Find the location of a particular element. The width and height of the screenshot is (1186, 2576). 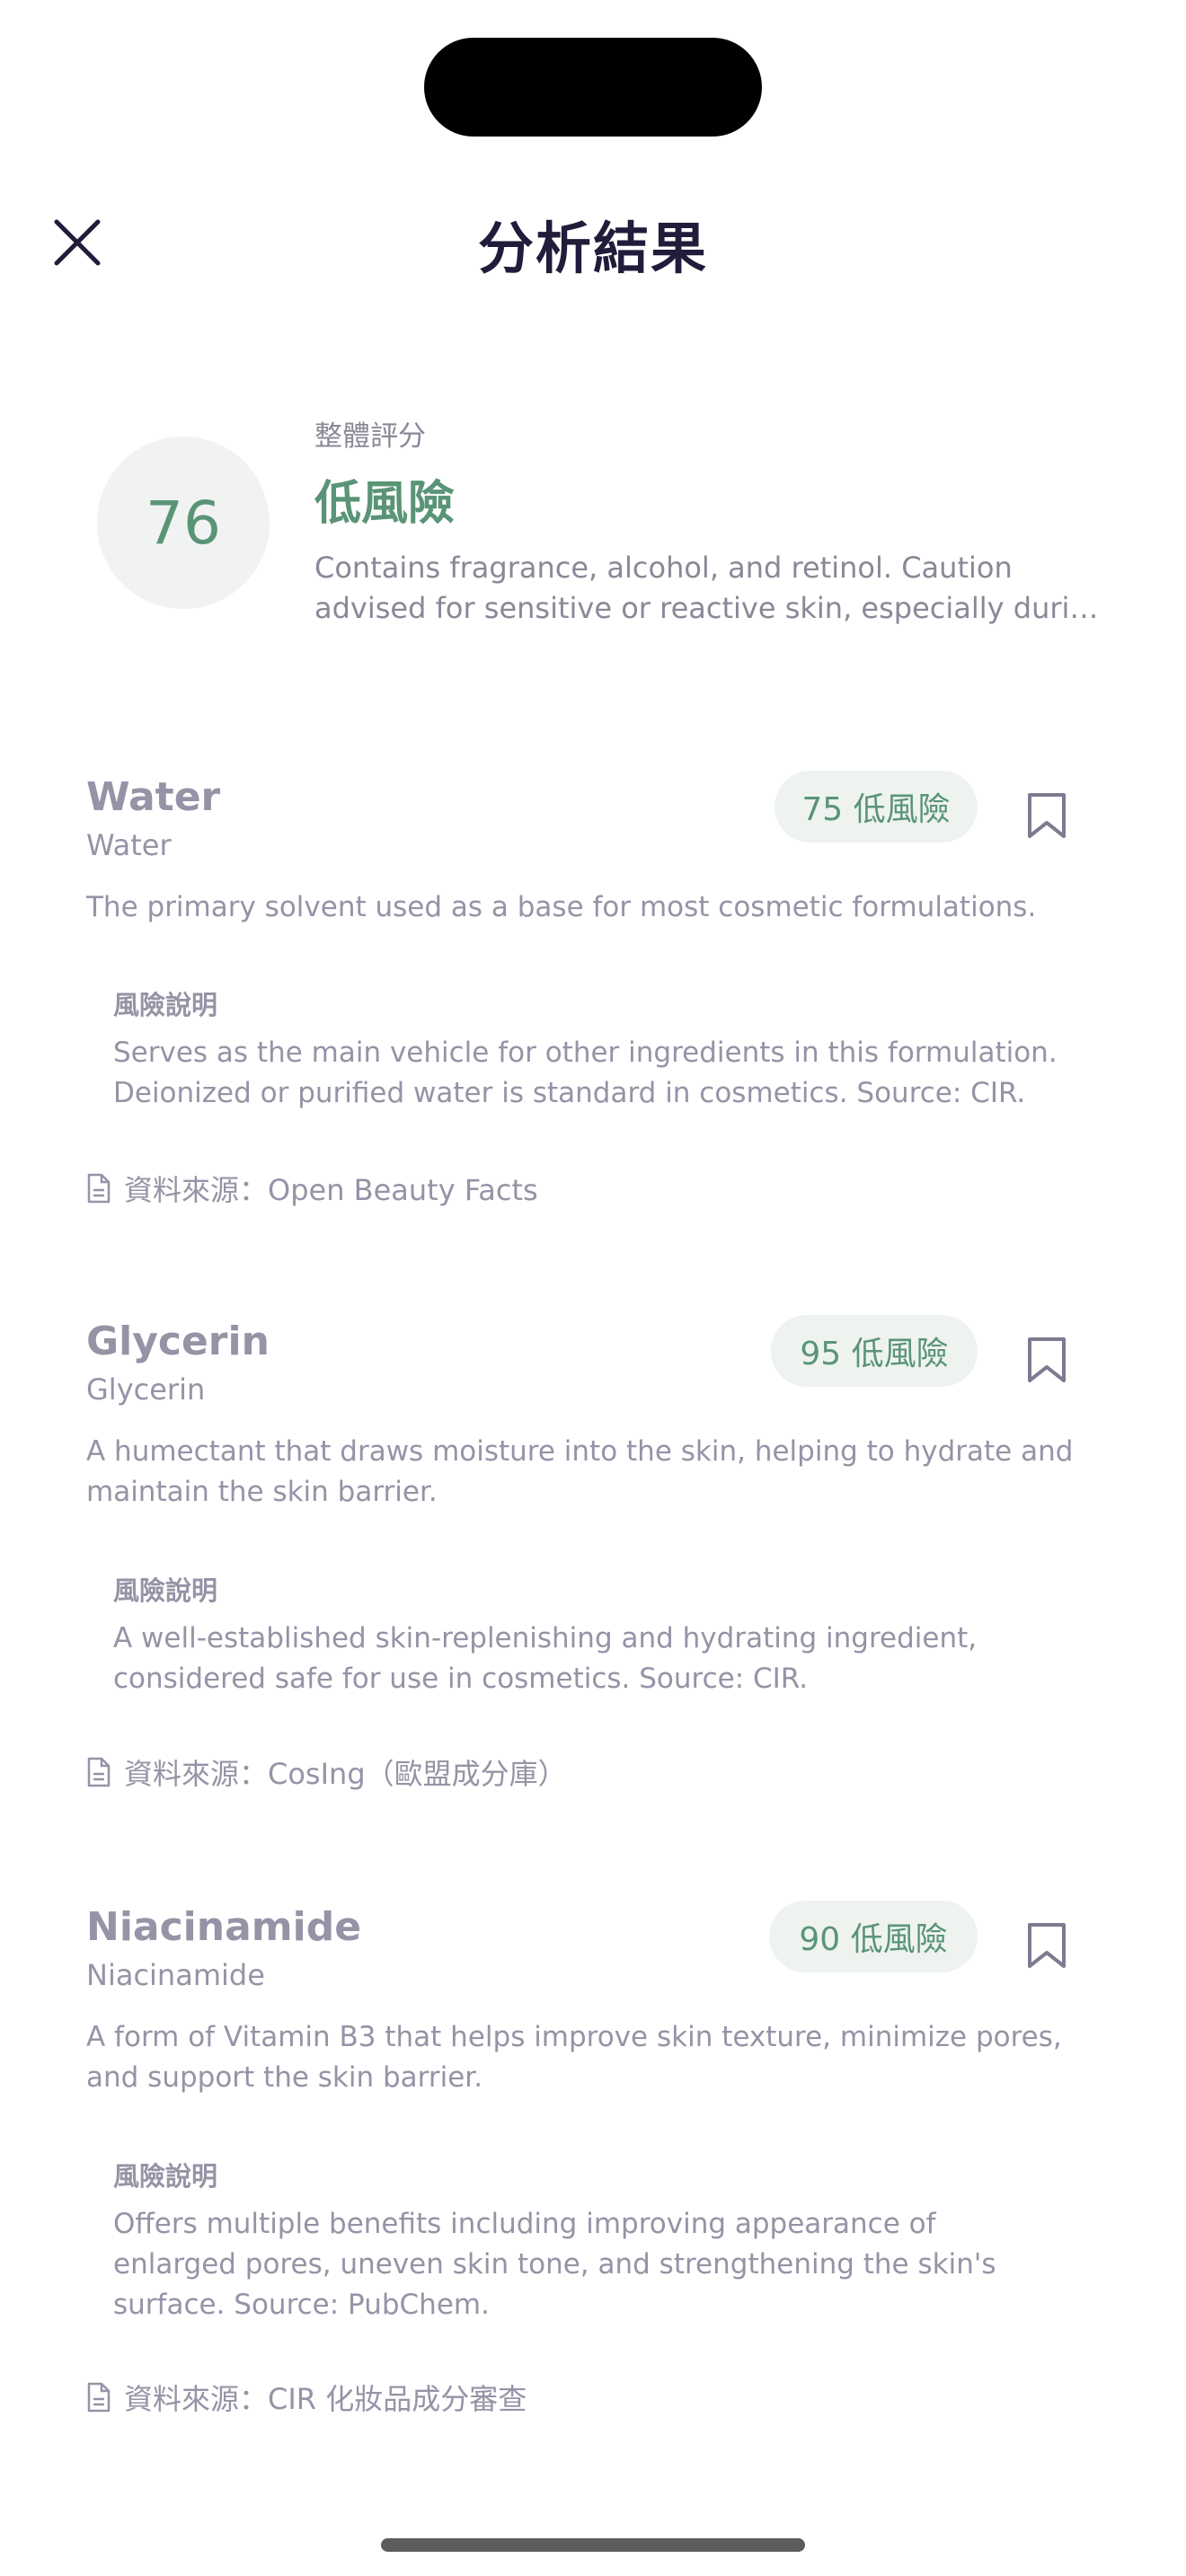

ingredient-name: Water is located at coordinates (153, 797).